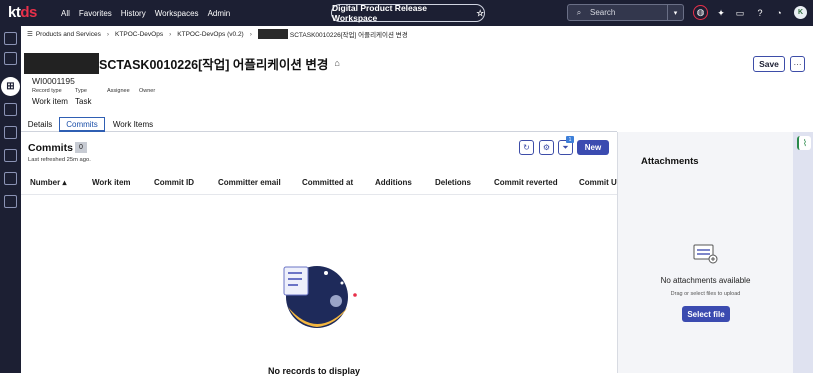 The image size is (813, 376). I want to click on save-button: Save, so click(769, 64).